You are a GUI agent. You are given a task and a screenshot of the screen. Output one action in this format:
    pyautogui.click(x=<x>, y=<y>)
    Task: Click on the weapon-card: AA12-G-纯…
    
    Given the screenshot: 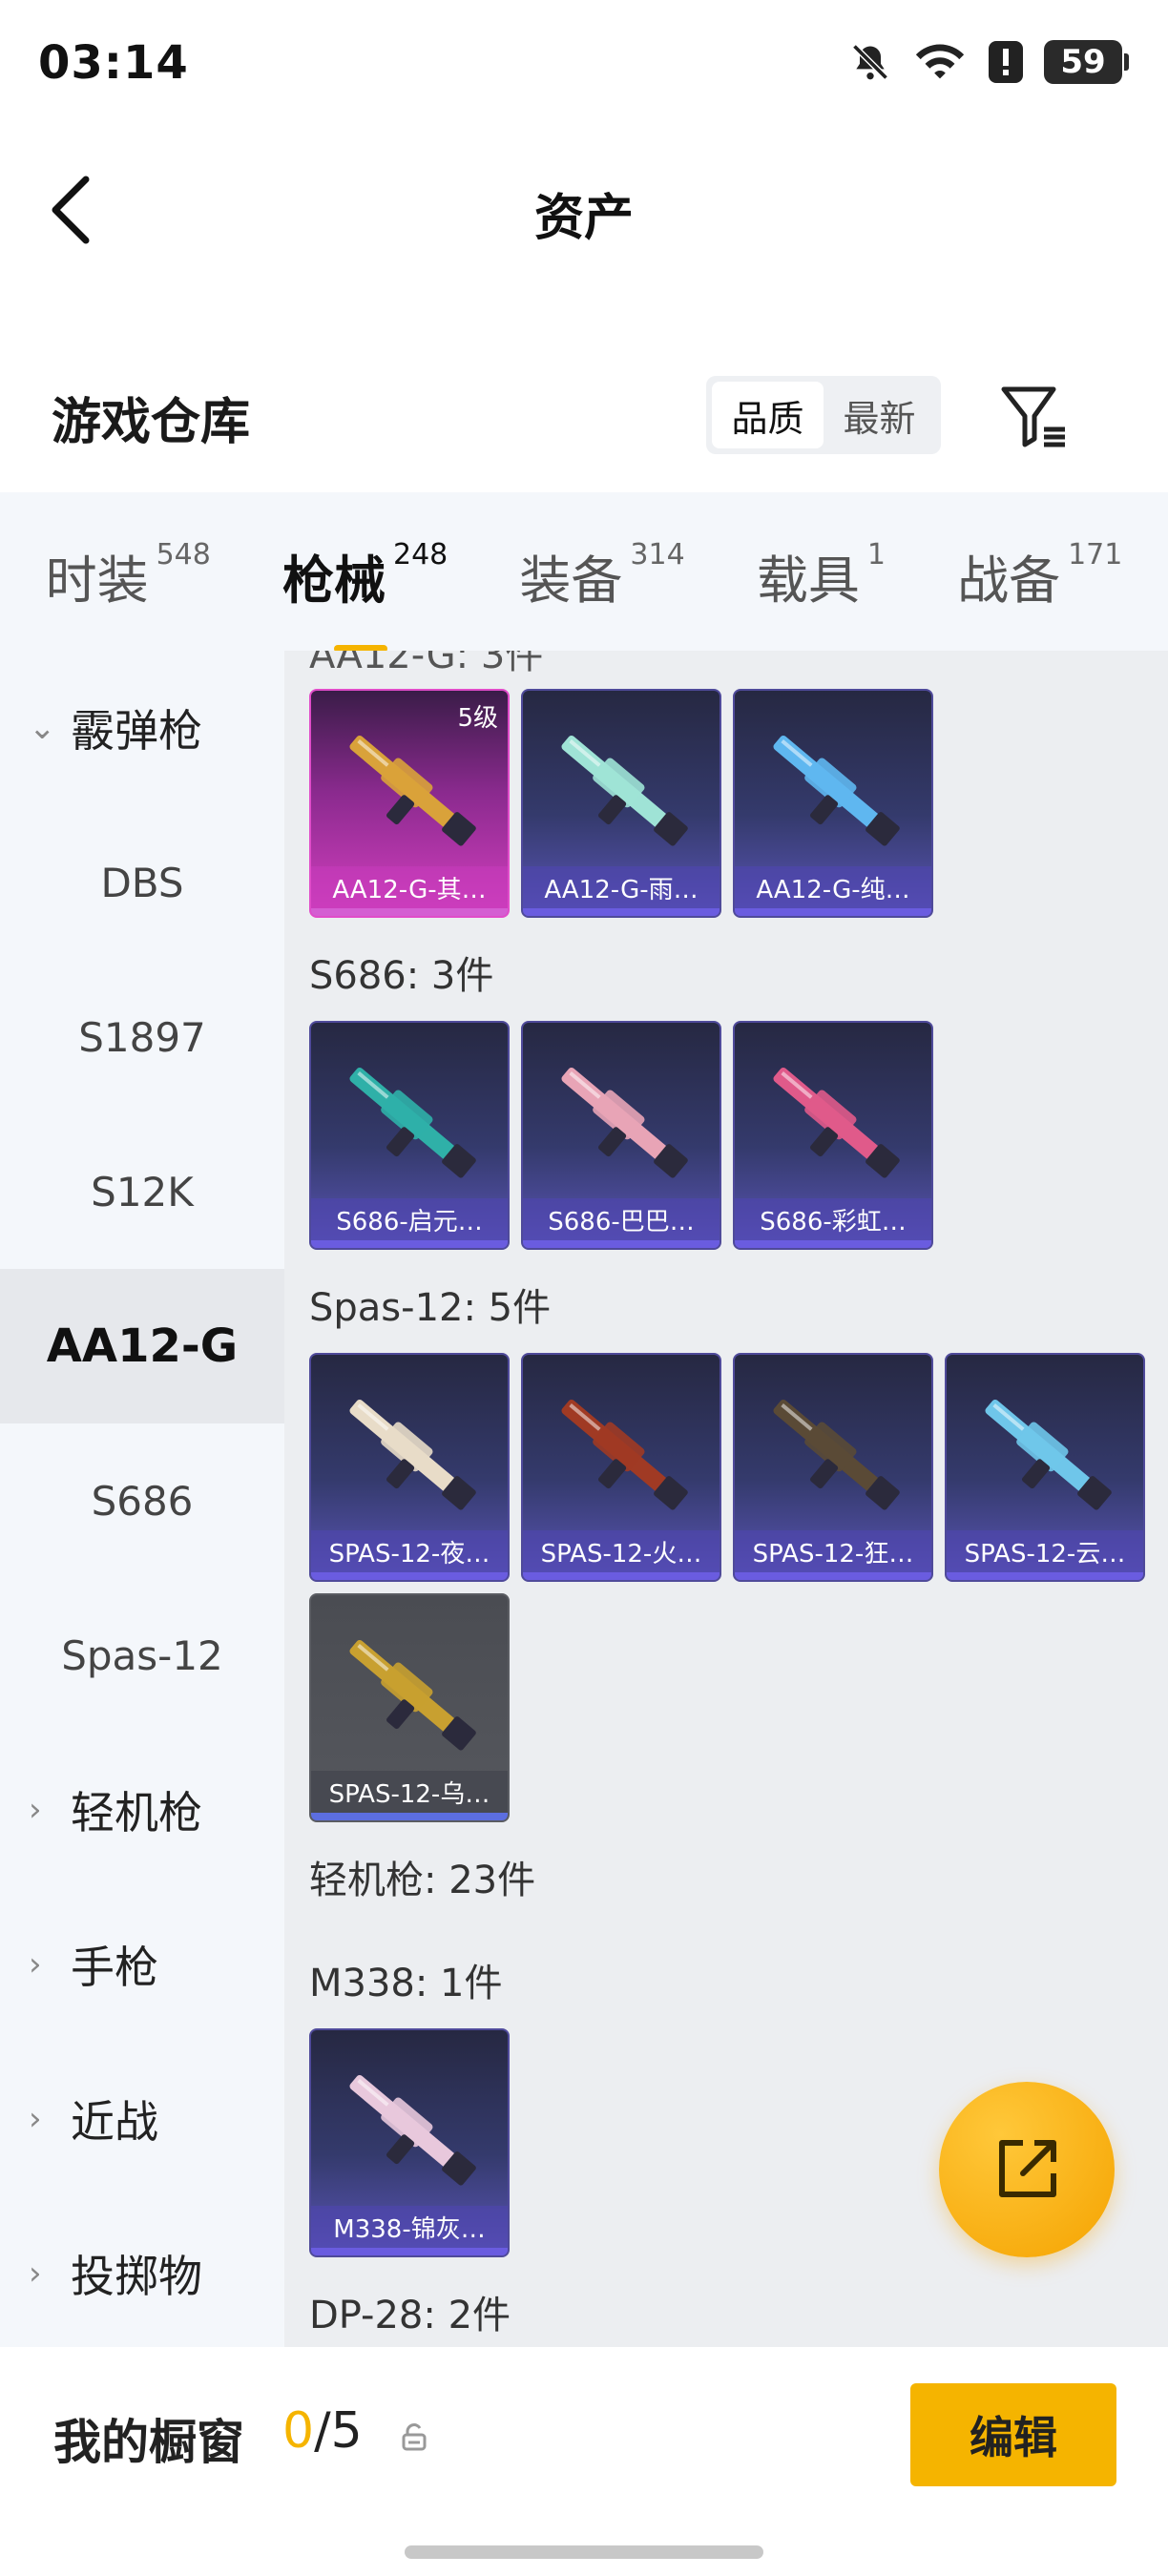 What is the action you would take?
    pyautogui.click(x=833, y=803)
    